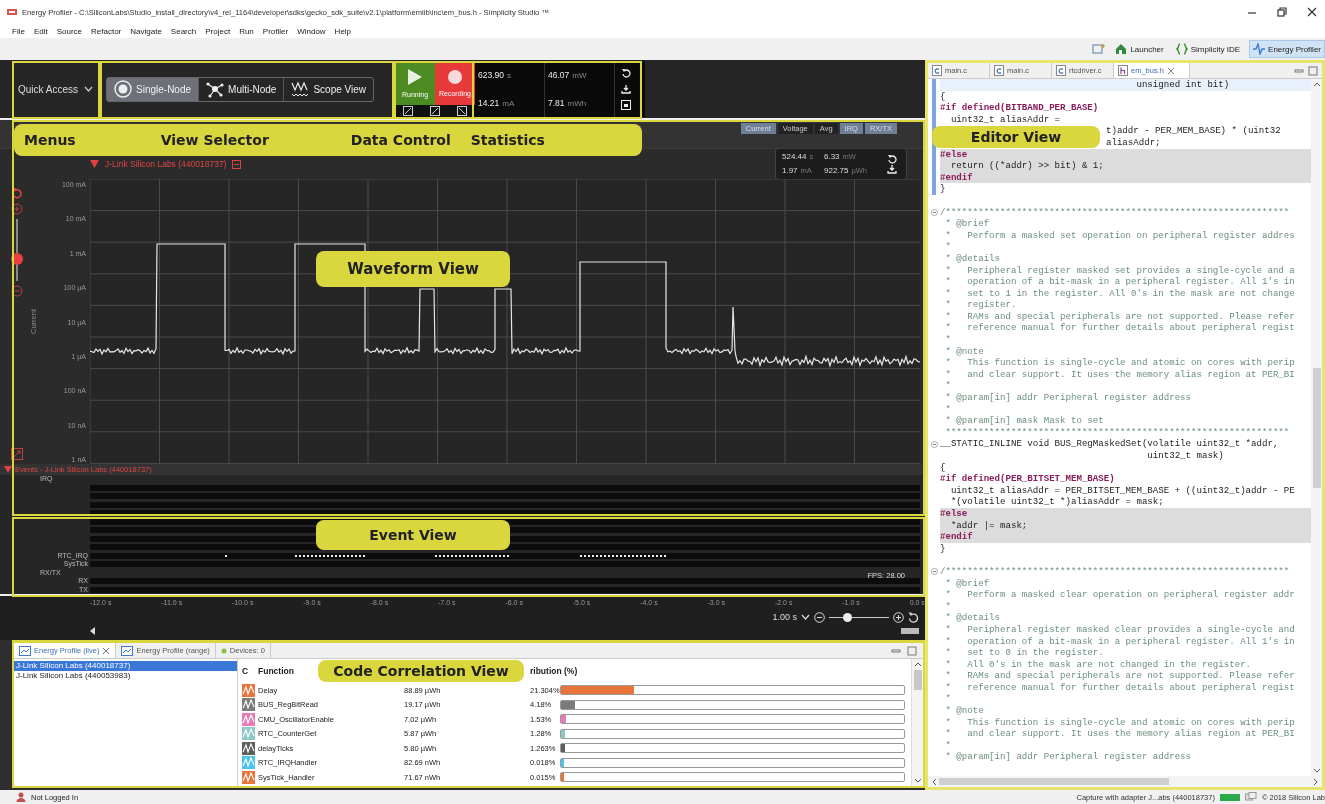 The width and height of the screenshot is (1325, 804). Describe the element at coordinates (125, 666) in the screenshot. I see `device-list-item: J-Link Silicon Labs (440018737)` at that location.